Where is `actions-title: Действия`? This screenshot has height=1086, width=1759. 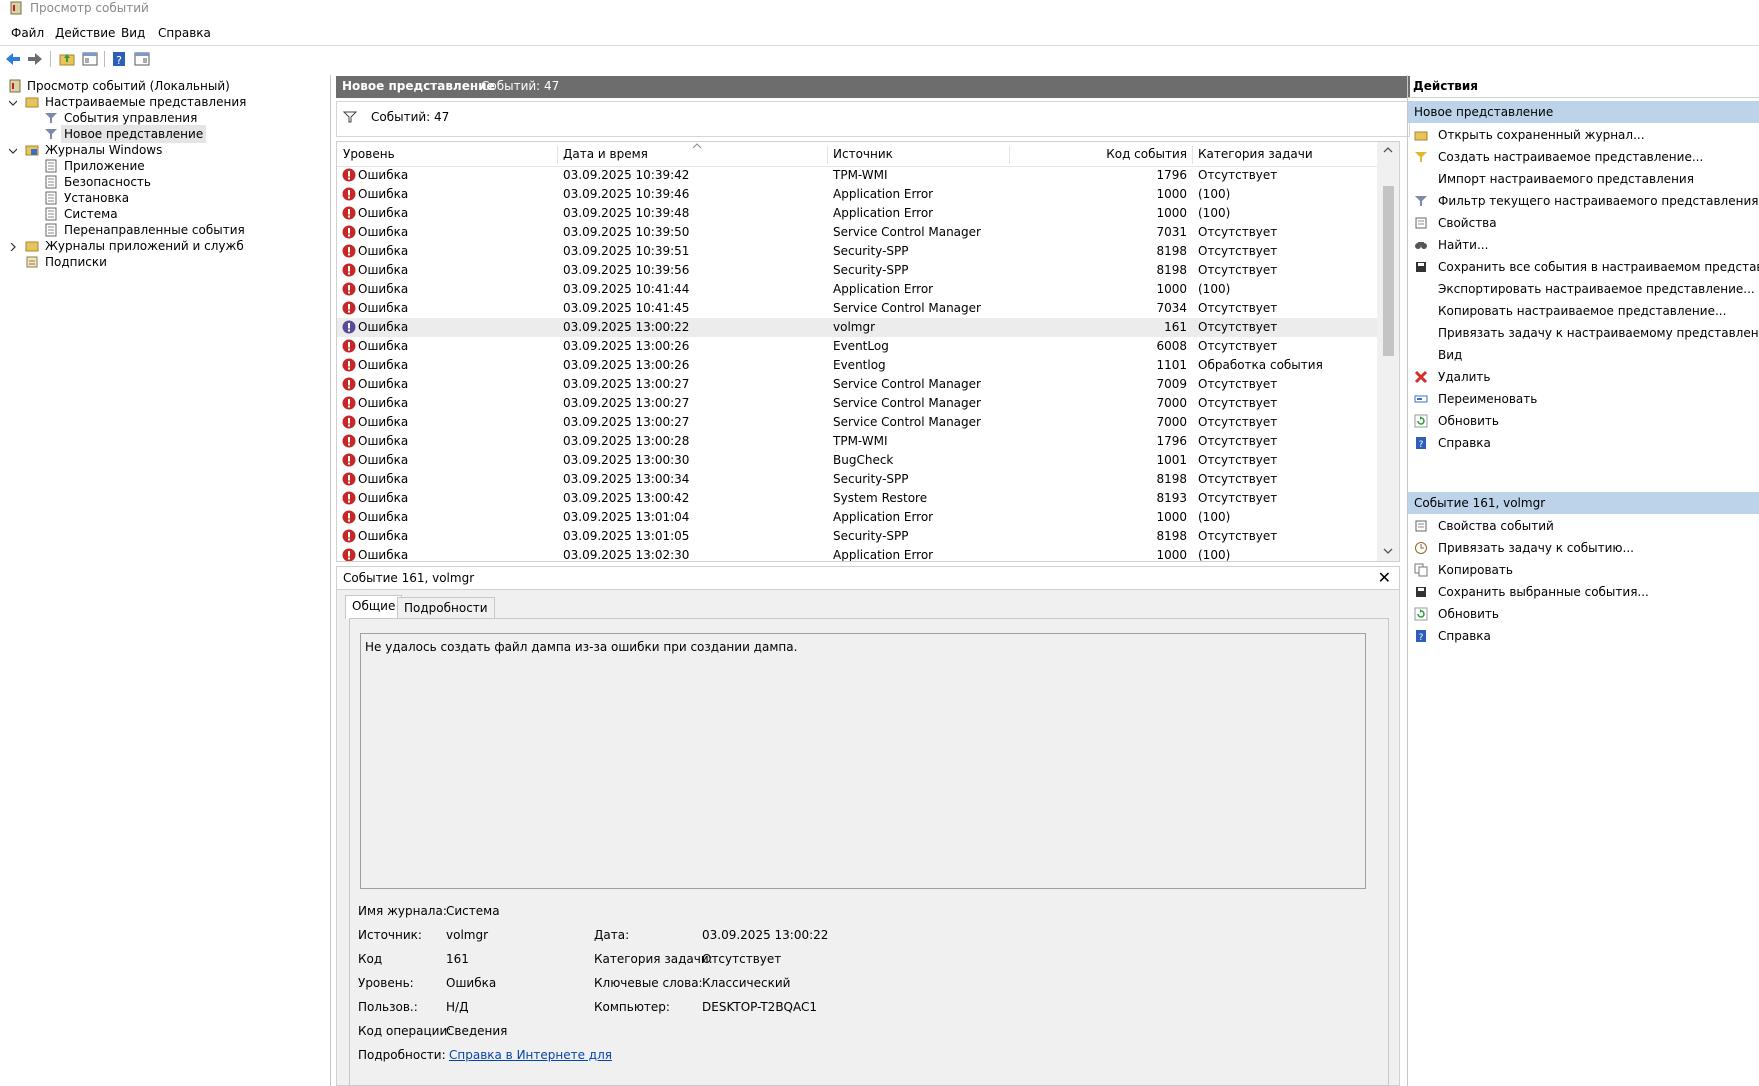
actions-title: Действия is located at coordinates (1446, 86).